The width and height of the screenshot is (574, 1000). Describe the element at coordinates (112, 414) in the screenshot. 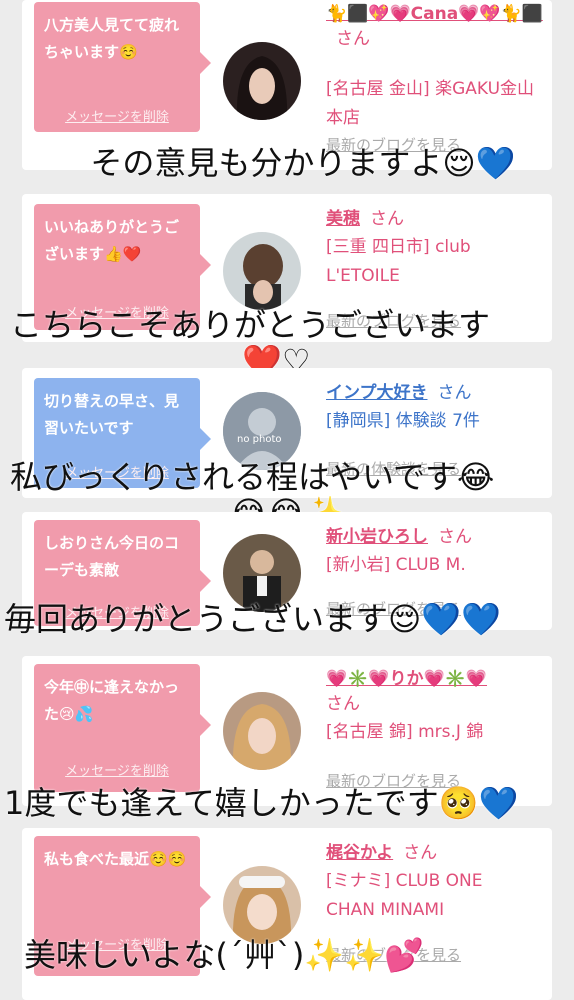

I see `message-text: 切り替えの早さ、見習いたいです` at that location.